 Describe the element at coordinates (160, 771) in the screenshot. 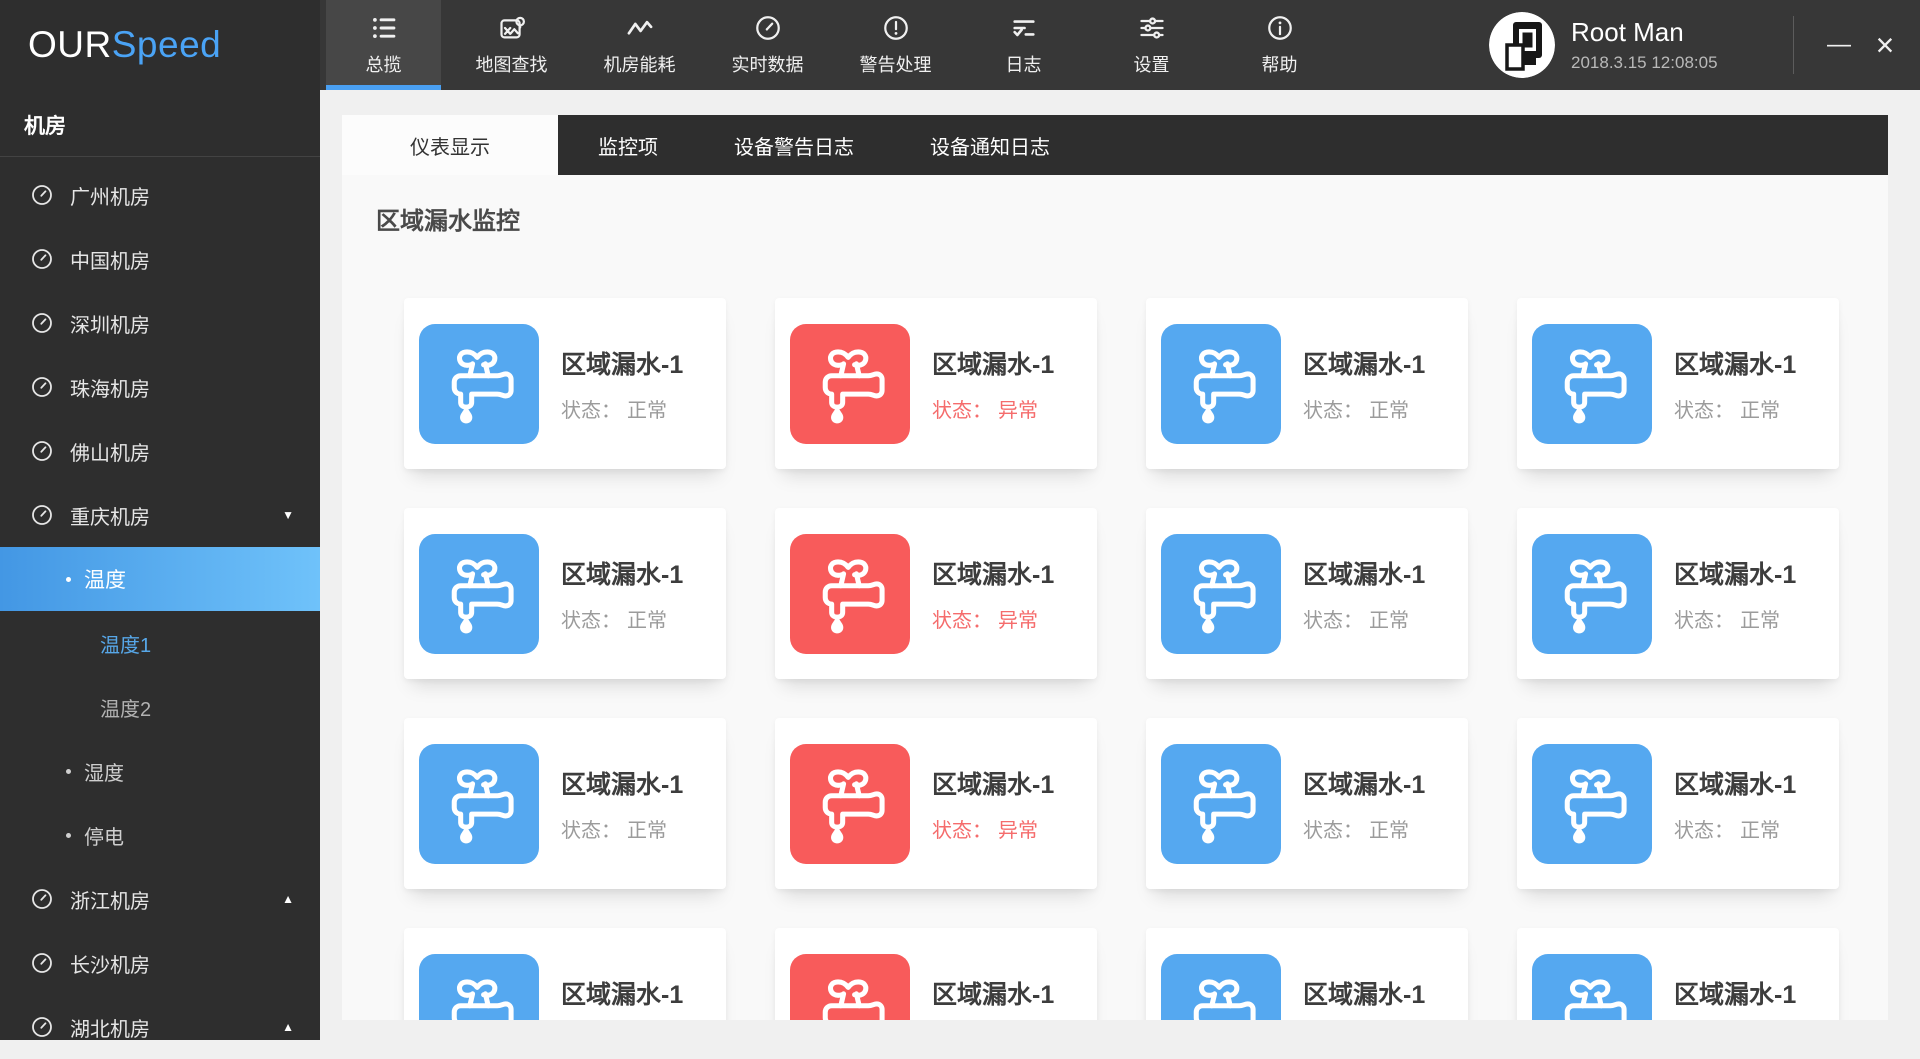

I see `sidebar-sub-item: 湿度` at that location.